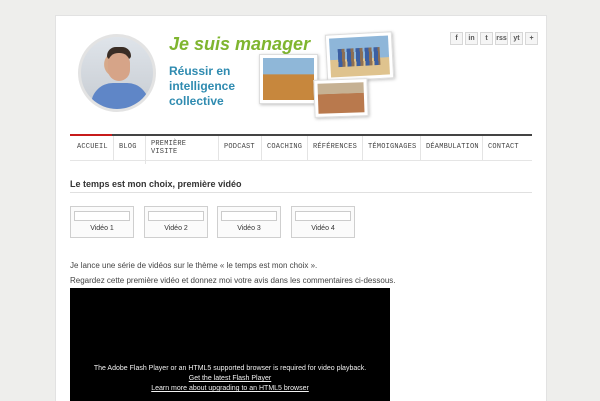 Image resolution: width=600 pixels, height=401 pixels. What do you see at coordinates (156, 184) in the screenshot?
I see `article-title: Le temps est mon choix, première vidéo` at bounding box center [156, 184].